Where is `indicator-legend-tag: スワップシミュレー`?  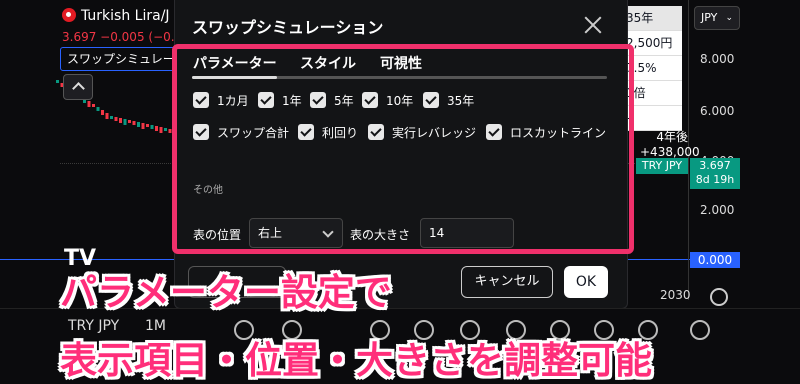
indicator-legend-tag: スワップシミュレー is located at coordinates (121, 59).